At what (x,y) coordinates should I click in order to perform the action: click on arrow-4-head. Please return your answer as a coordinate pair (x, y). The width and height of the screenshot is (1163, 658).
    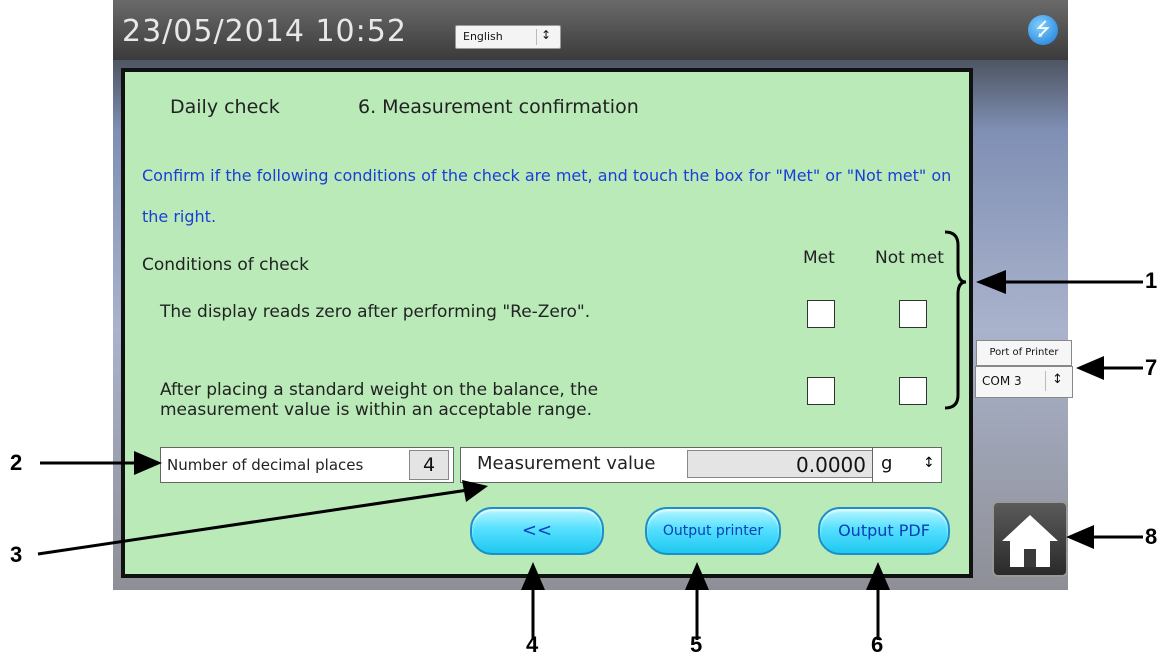
    Looking at the image, I should click on (533, 576).